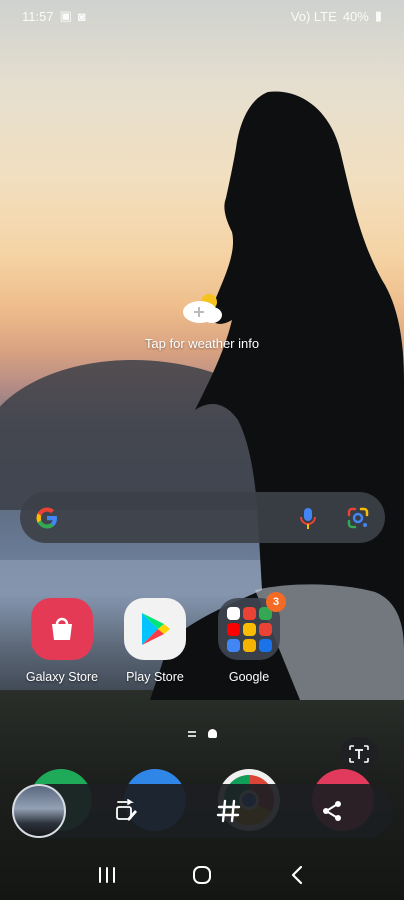 The width and height of the screenshot is (404, 900). What do you see at coordinates (249, 645) in the screenshot?
I see `folder-photos-icon` at bounding box center [249, 645].